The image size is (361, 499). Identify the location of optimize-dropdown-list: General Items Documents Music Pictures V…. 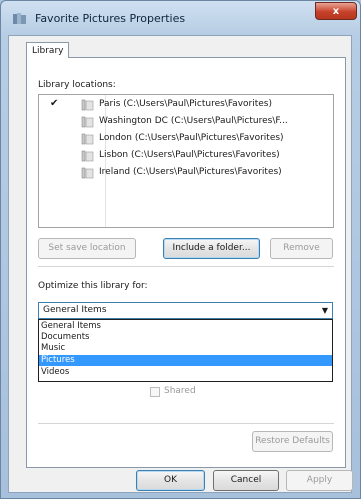
(185, 350).